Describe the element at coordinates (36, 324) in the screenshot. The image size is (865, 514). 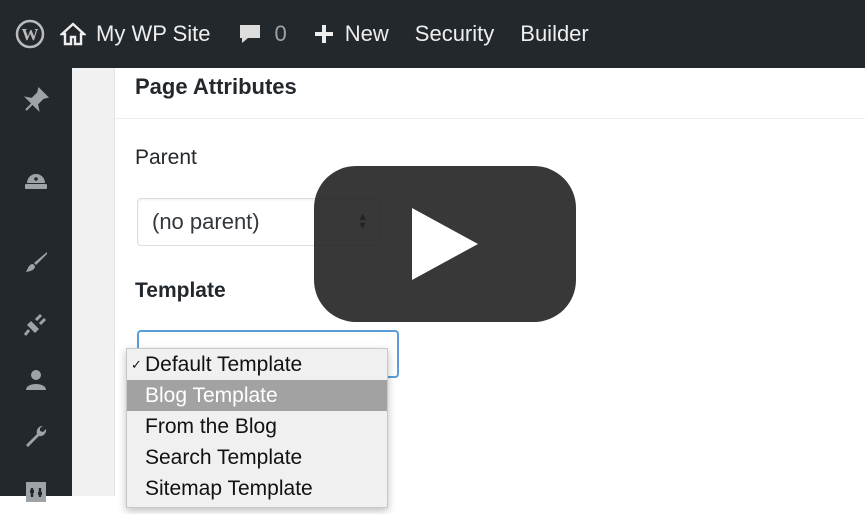
I see `plugin-icon` at that location.